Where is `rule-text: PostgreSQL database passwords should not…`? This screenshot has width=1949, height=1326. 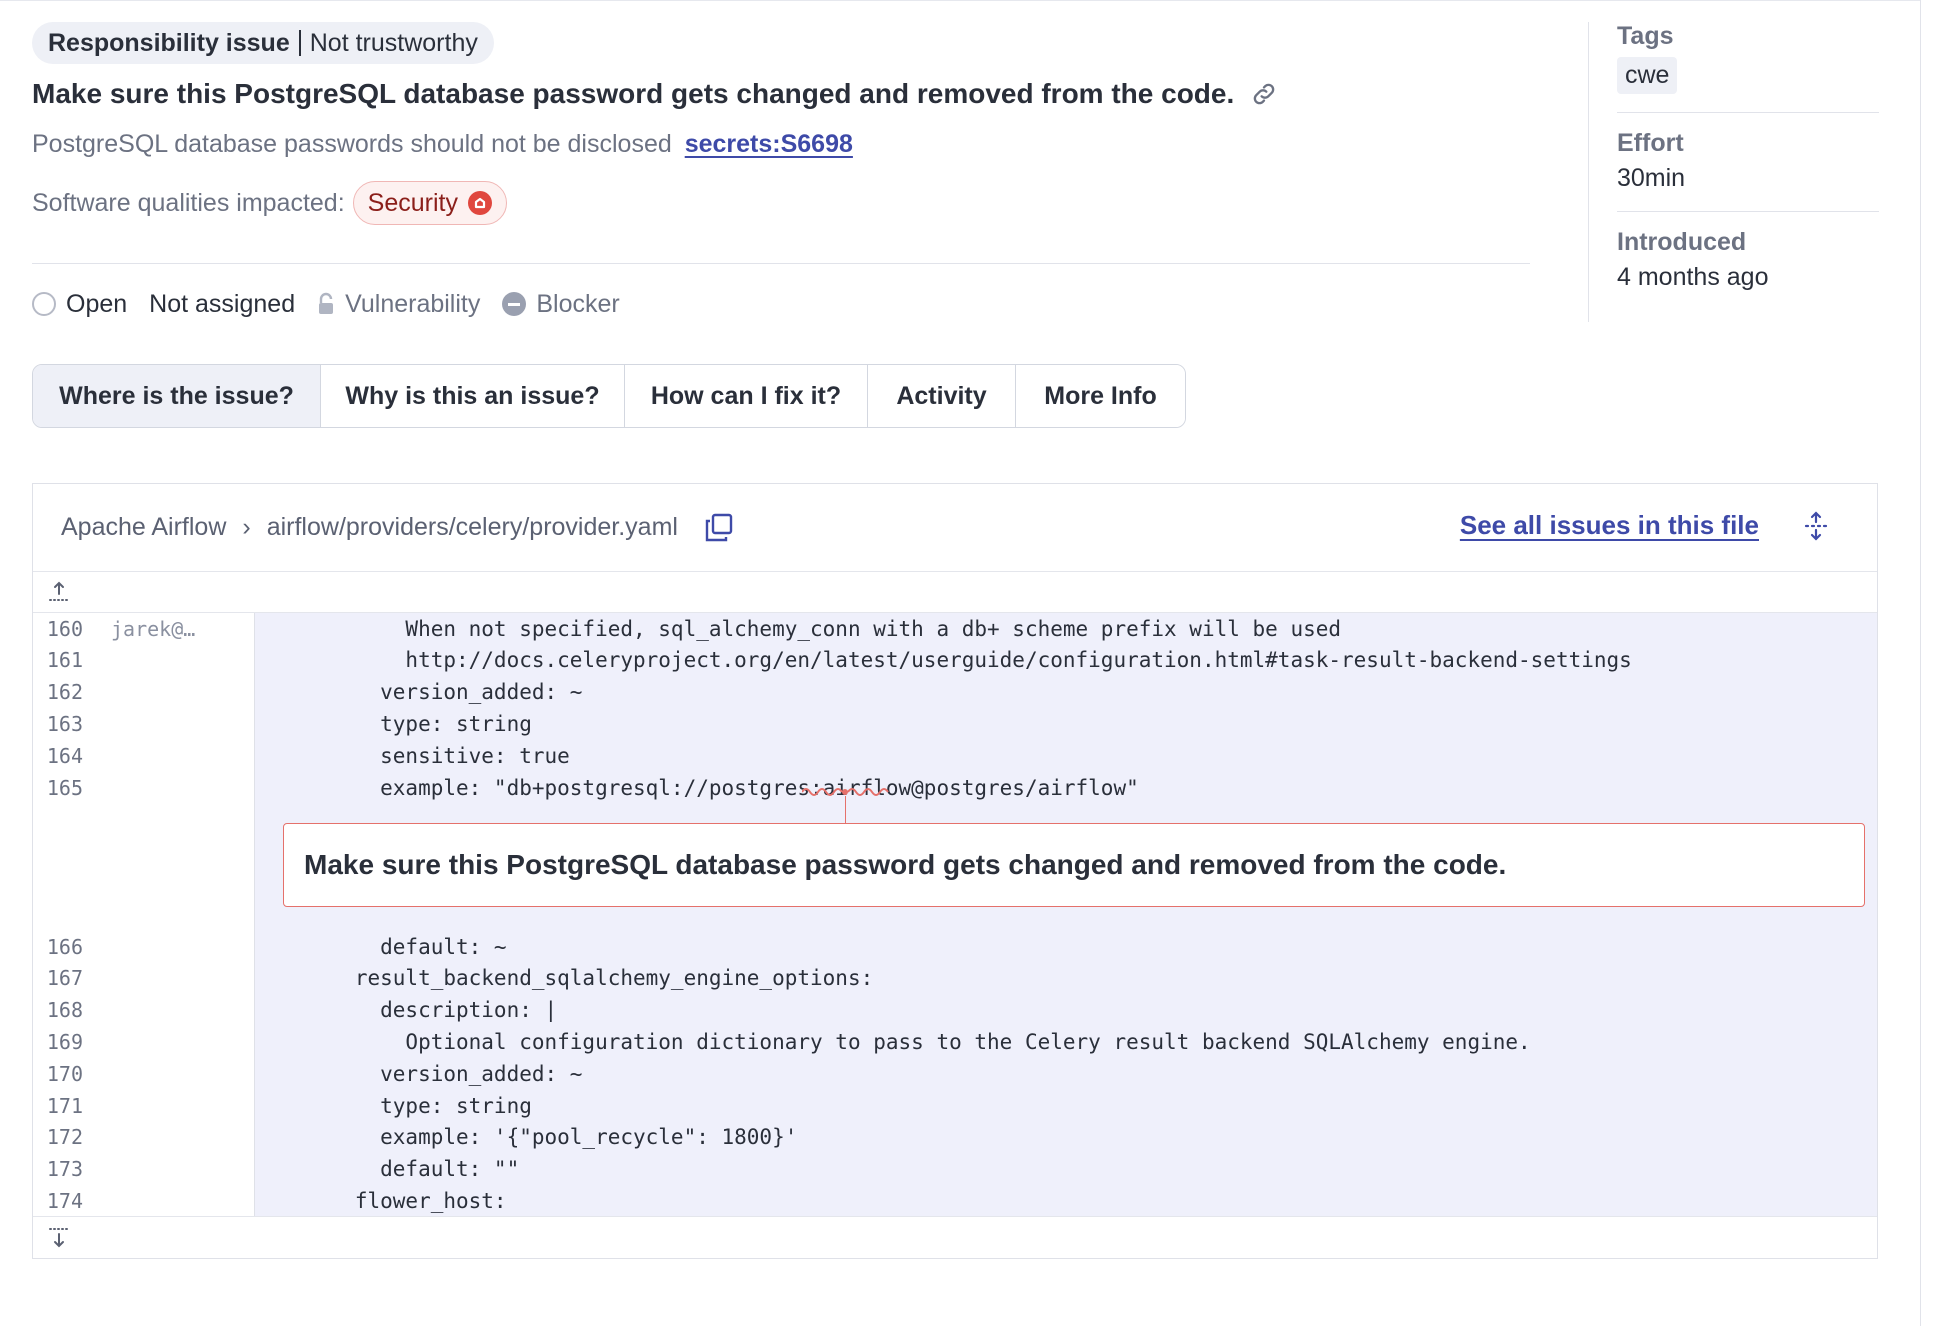
rule-text: PostgreSQL database passwords should not… is located at coordinates (352, 144).